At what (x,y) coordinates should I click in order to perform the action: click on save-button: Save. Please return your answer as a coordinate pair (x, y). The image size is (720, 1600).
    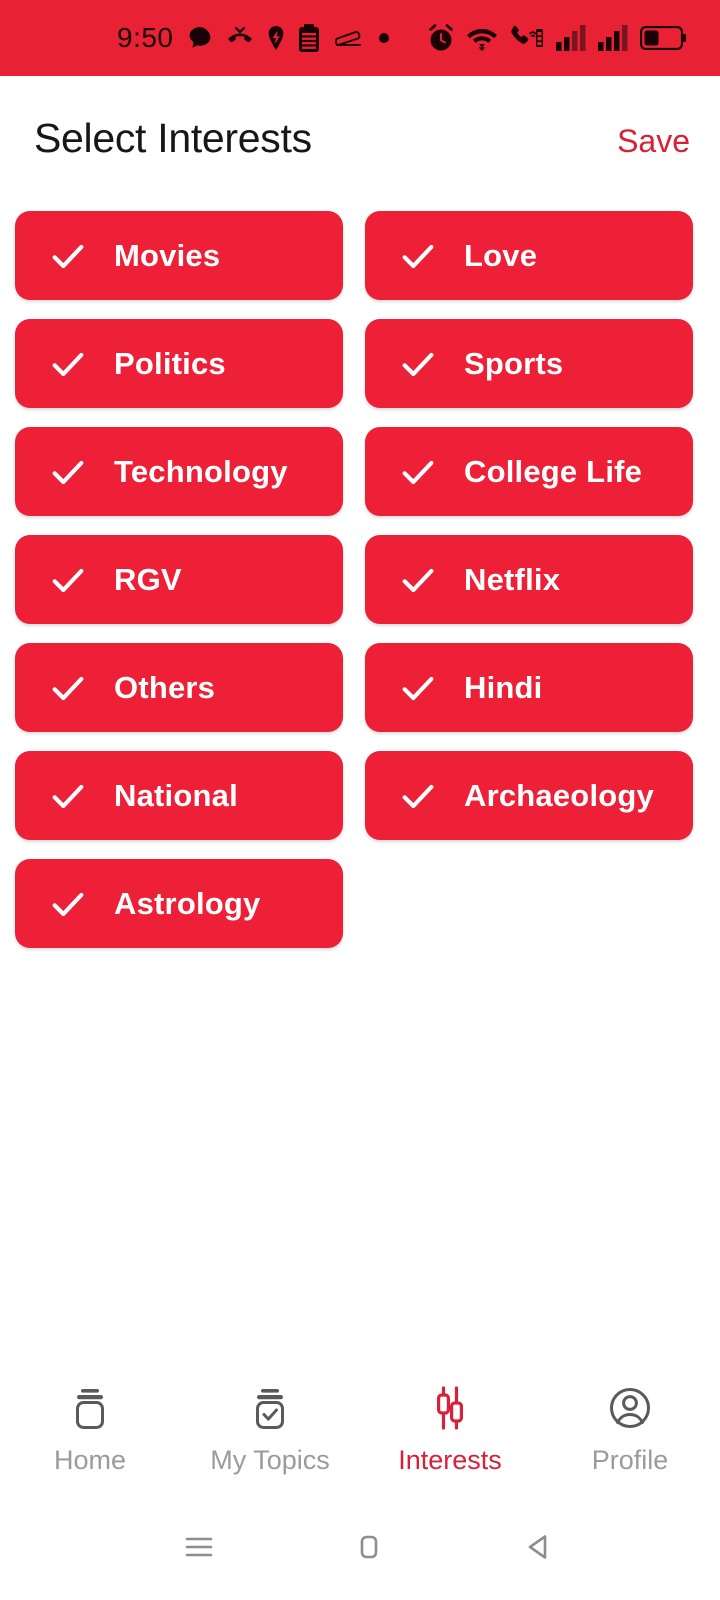
    Looking at the image, I should click on (653, 141).